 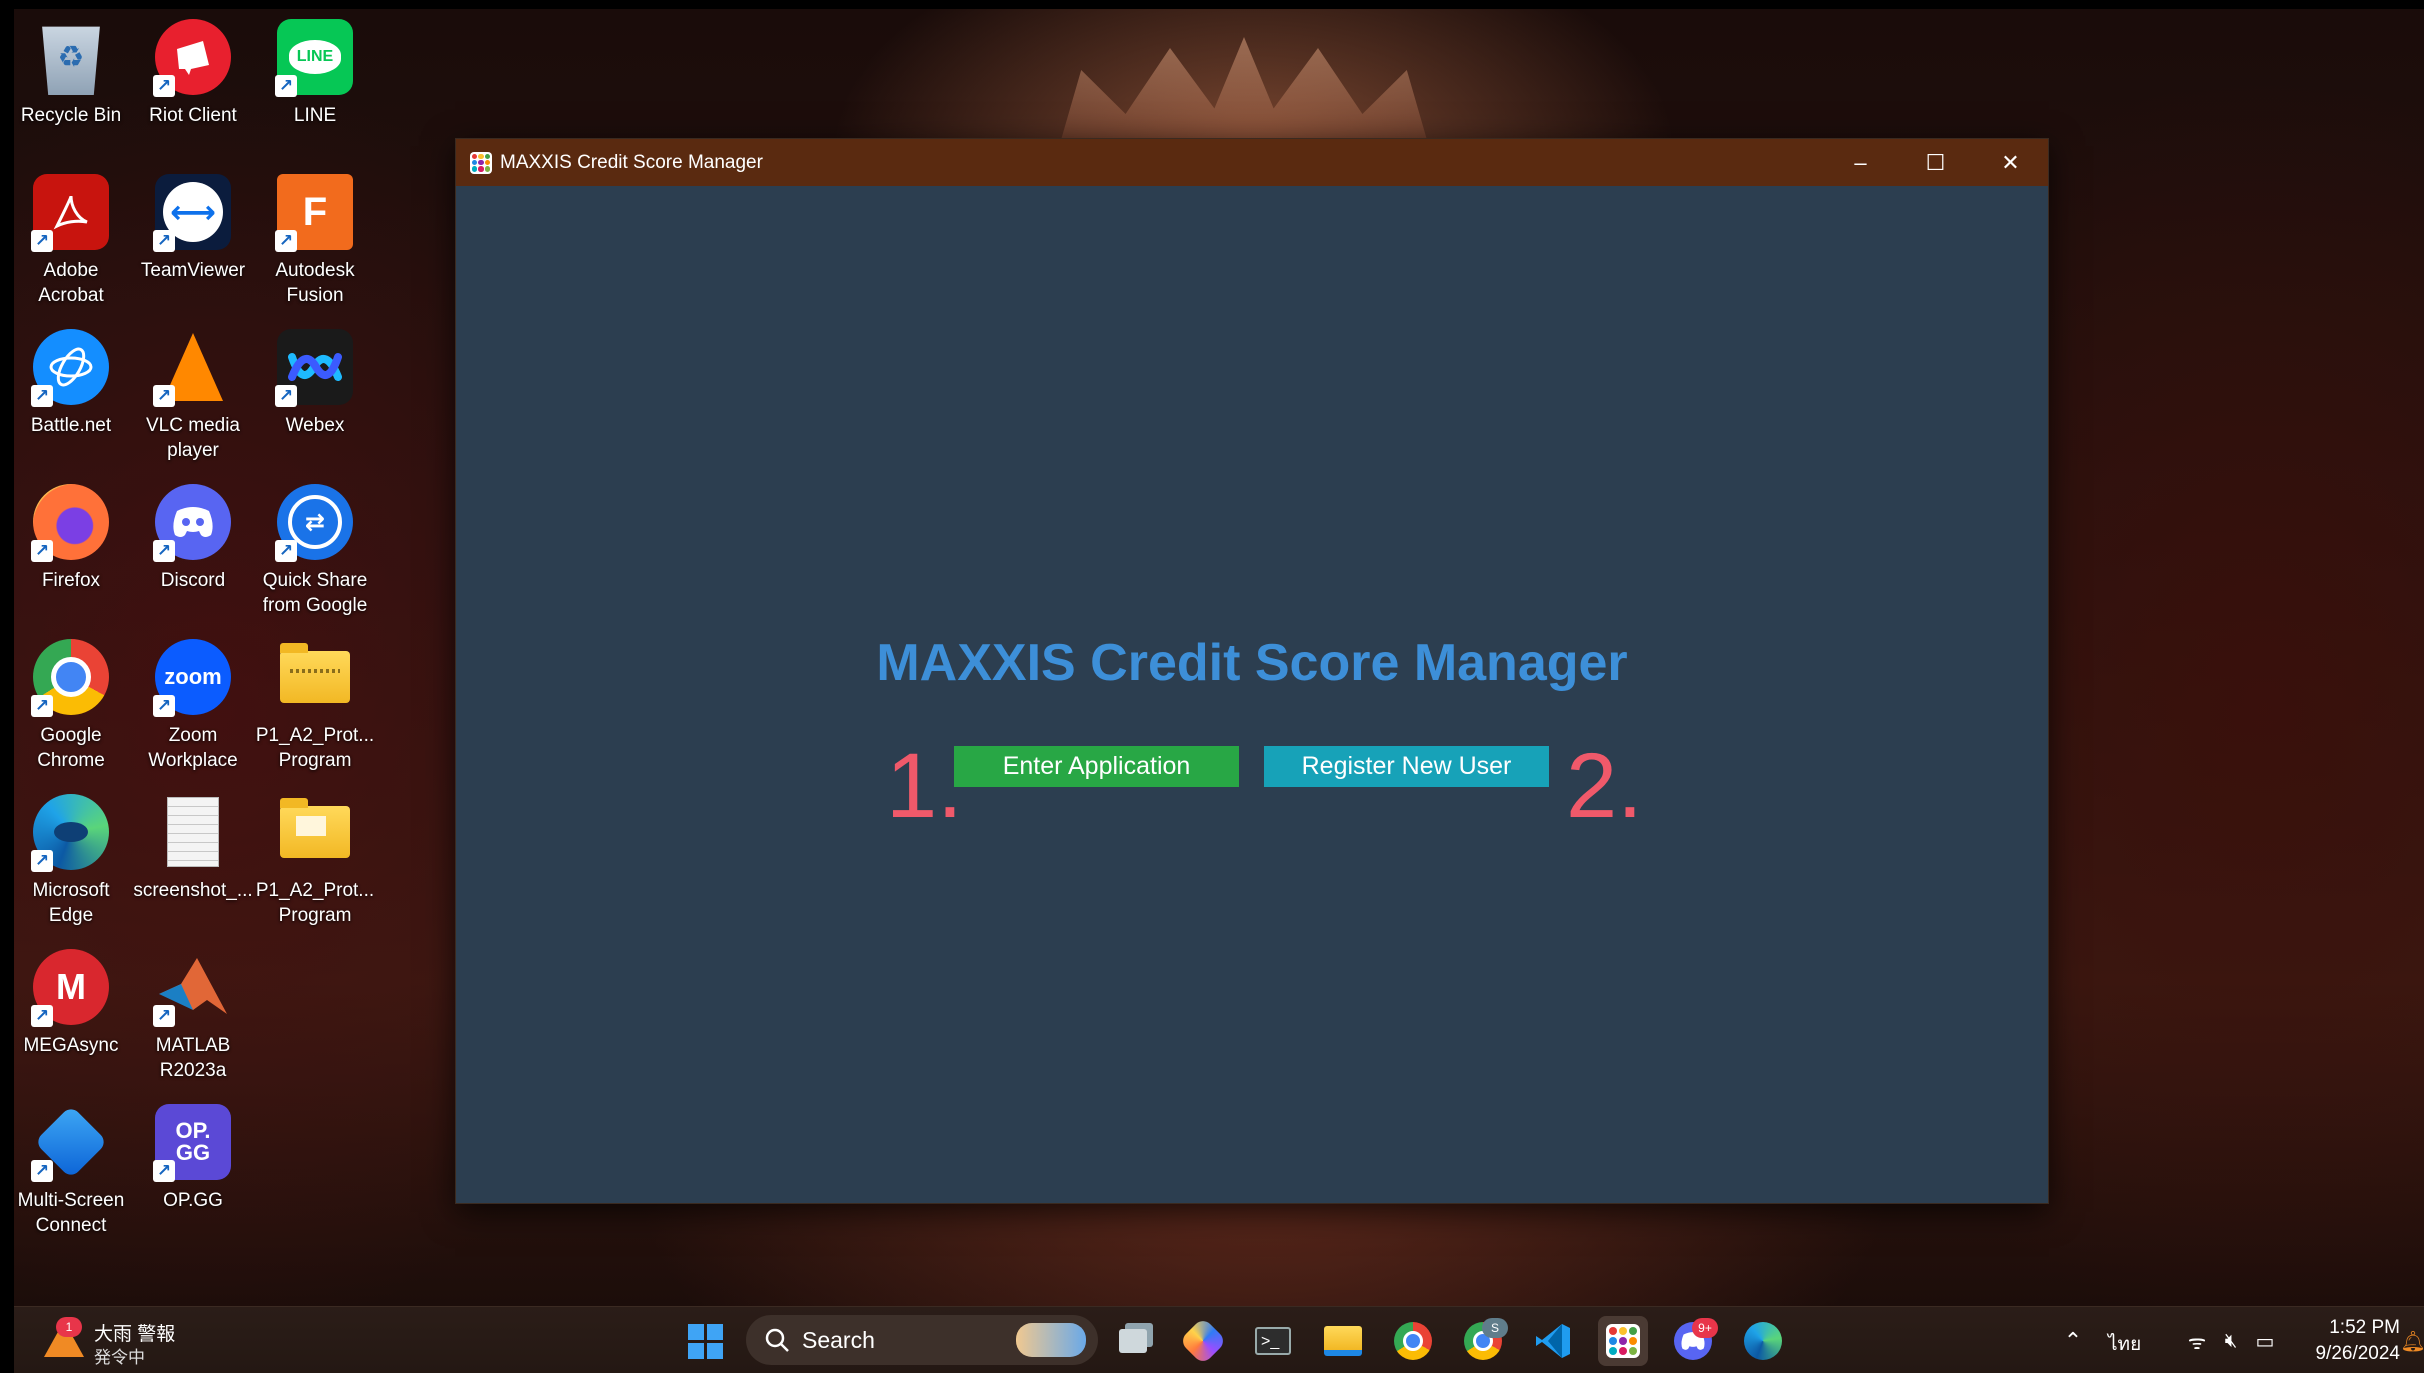 I want to click on desktop-icon-autodesk-fusion: F ↗ Autodesk Fusion, so click(x=315, y=244).